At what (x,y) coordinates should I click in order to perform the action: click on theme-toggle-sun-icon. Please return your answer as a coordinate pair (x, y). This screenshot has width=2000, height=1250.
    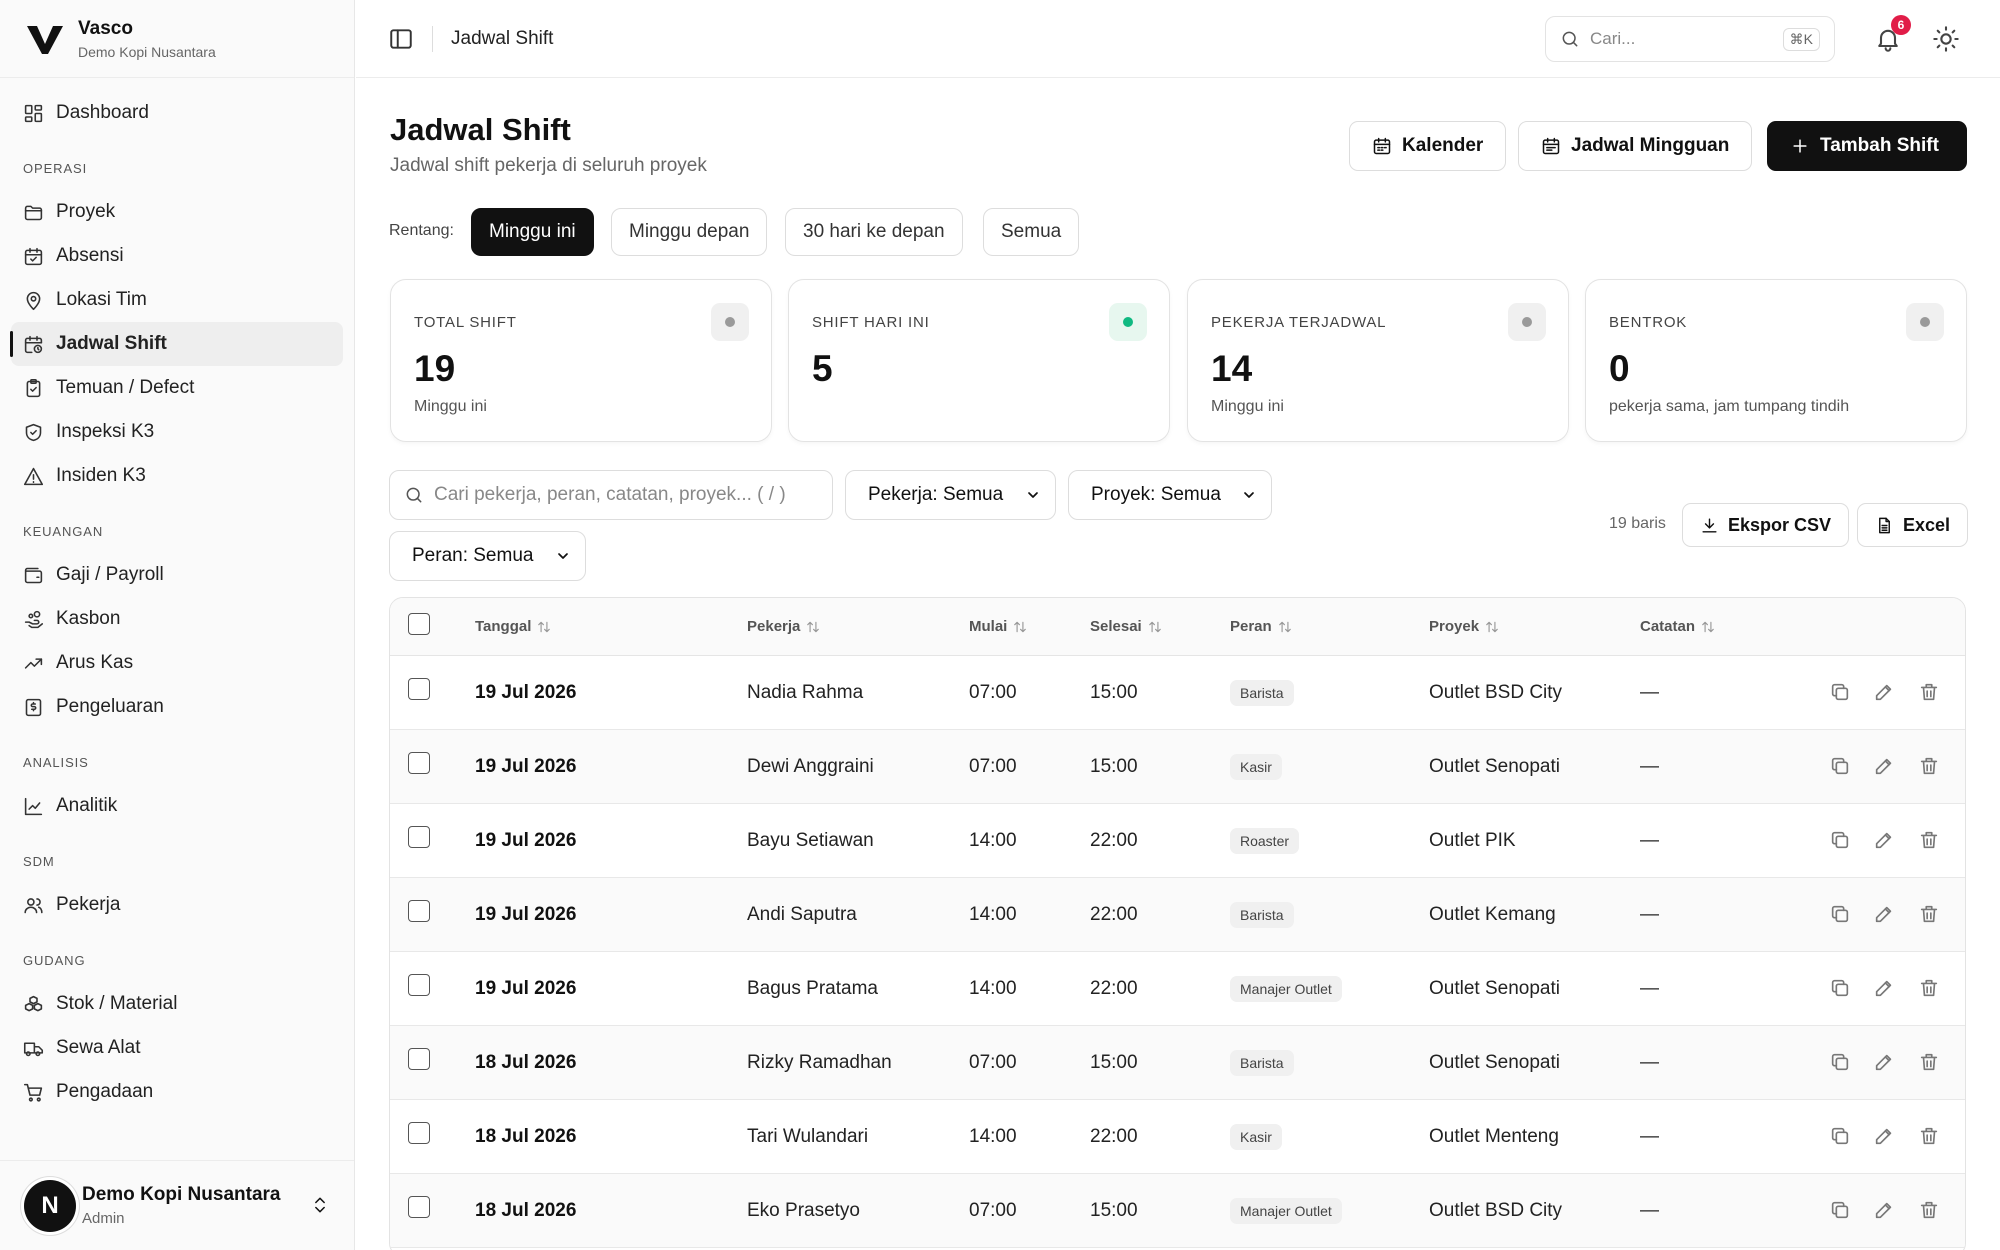
    Looking at the image, I should click on (1946, 39).